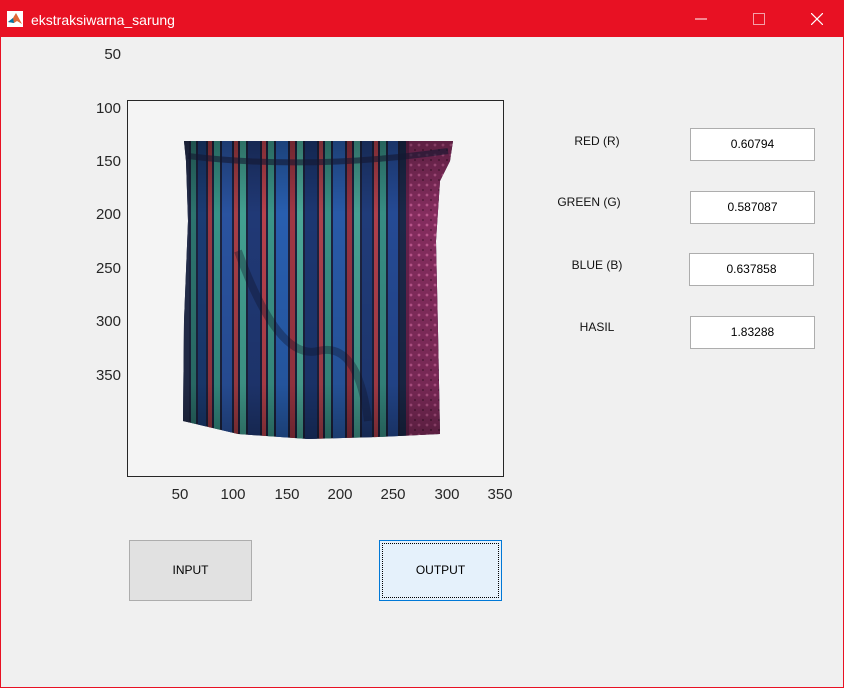 The image size is (844, 688). What do you see at coordinates (108, 268) in the screenshot?
I see `y-tick-label: 250` at bounding box center [108, 268].